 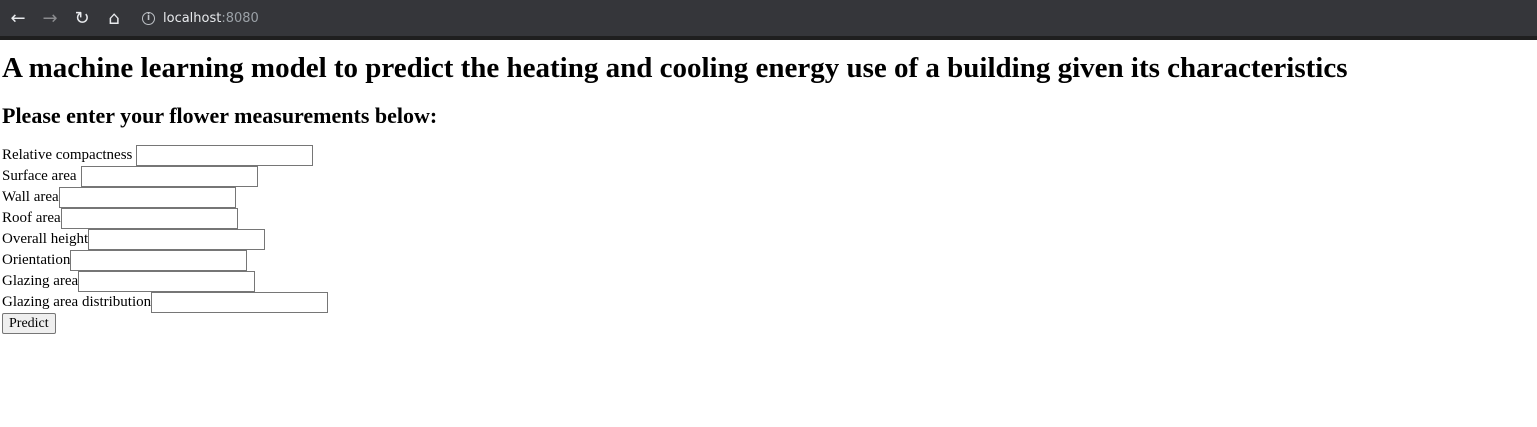 I want to click on predict-button: Predict, so click(x=29, y=323).